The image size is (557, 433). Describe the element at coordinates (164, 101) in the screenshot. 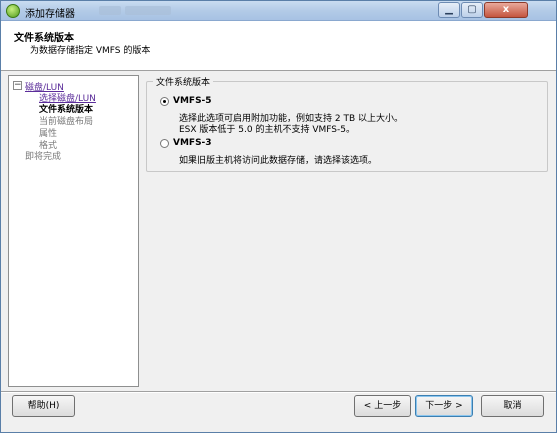

I see `vmfs5-radio` at that location.